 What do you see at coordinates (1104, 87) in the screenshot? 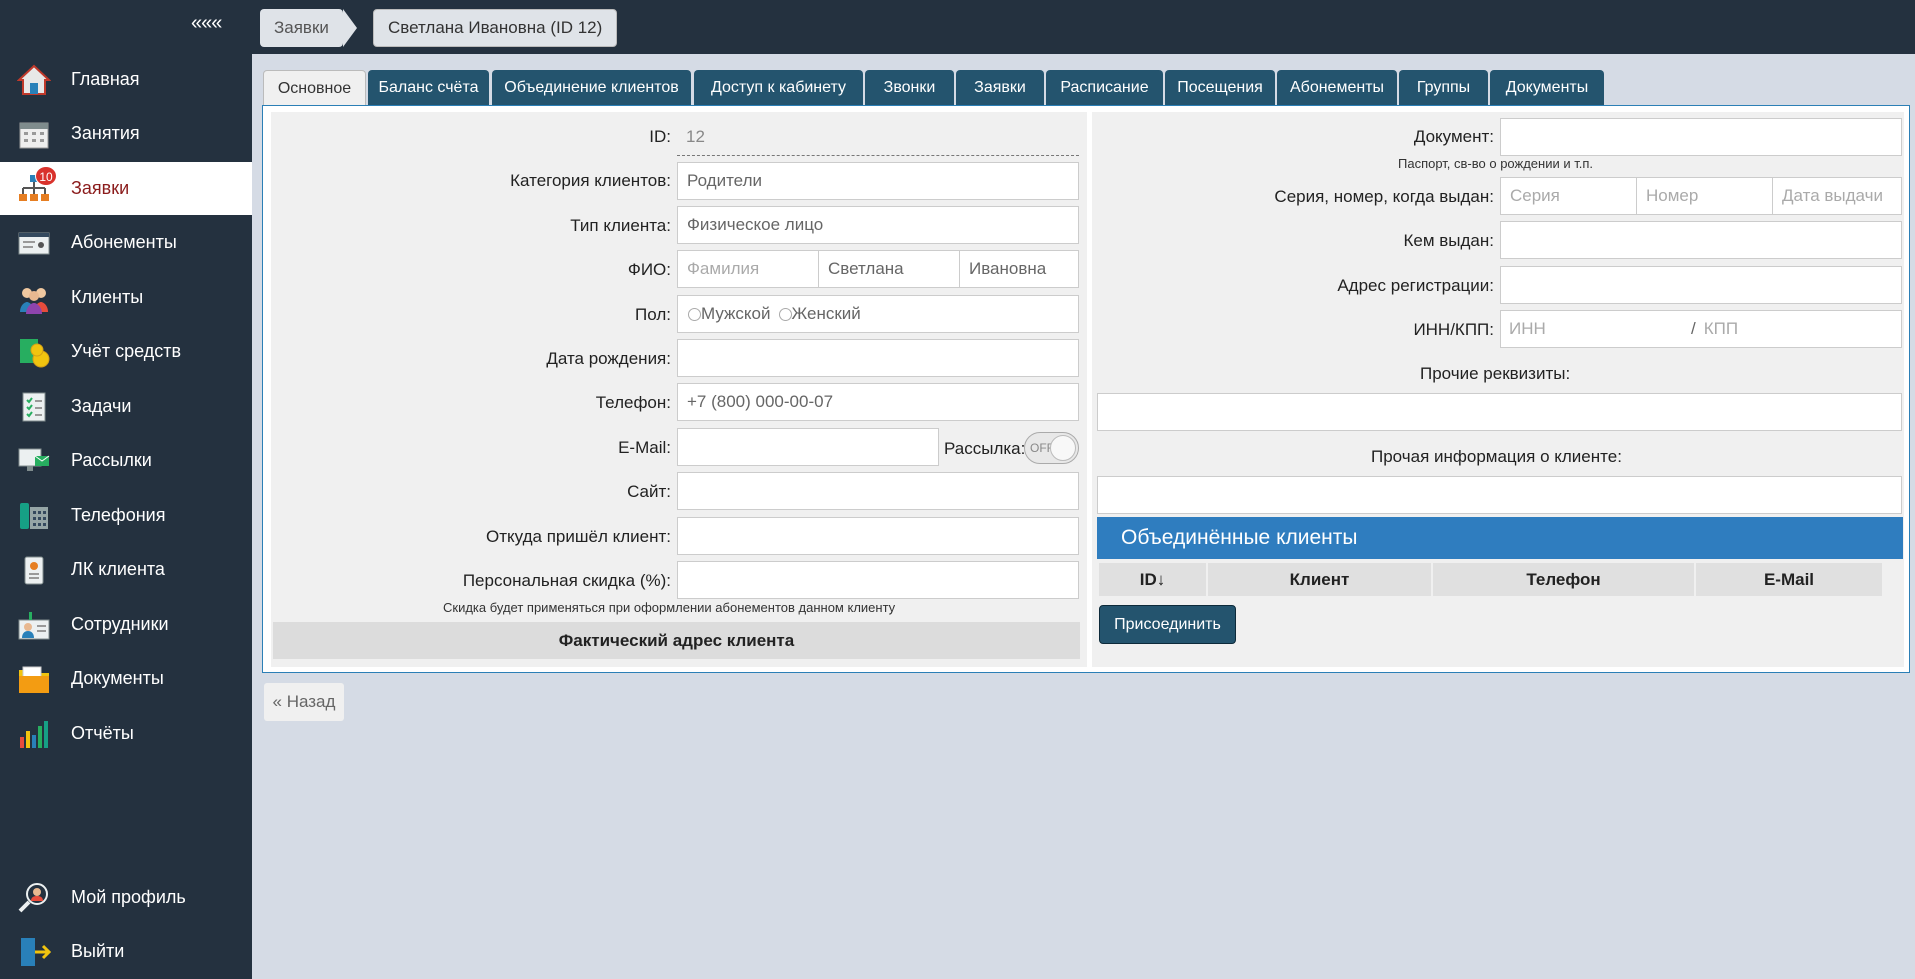
I see `tab-schedule: Расписание` at bounding box center [1104, 87].